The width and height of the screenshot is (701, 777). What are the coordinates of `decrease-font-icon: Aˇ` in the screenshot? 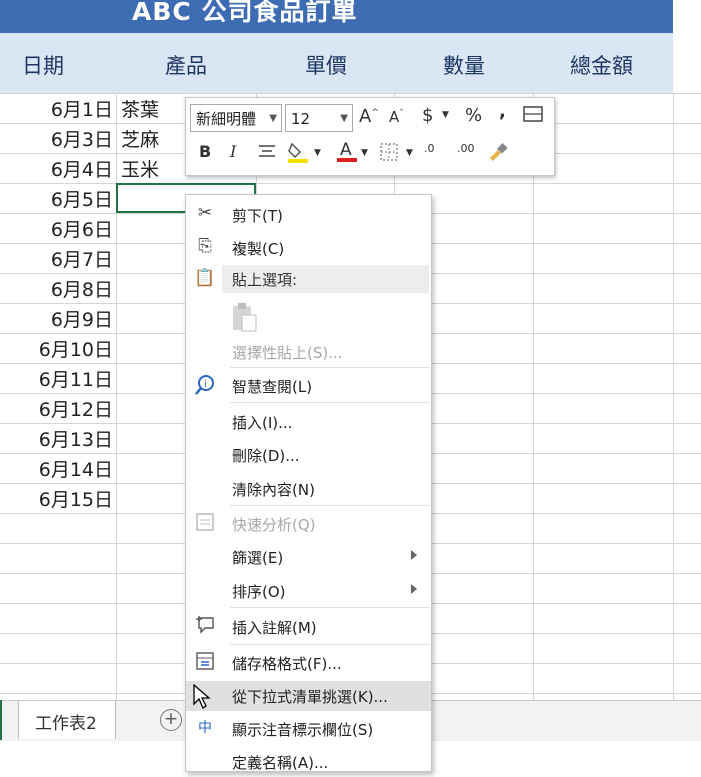 It's located at (396, 117).